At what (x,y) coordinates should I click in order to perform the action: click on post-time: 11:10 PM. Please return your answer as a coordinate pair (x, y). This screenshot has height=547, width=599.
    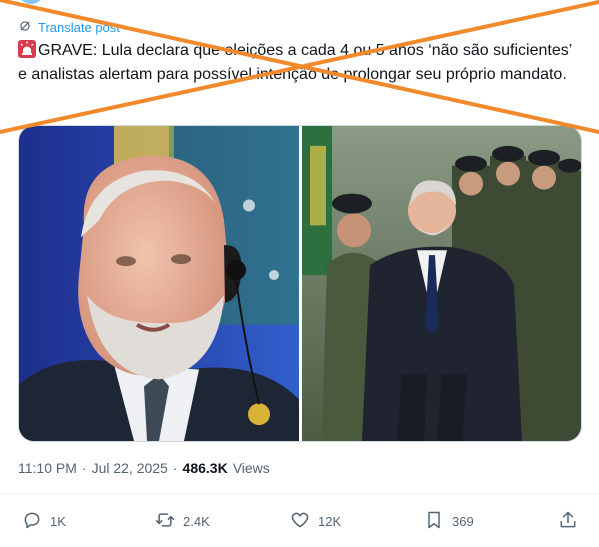
    Looking at the image, I should click on (47, 468).